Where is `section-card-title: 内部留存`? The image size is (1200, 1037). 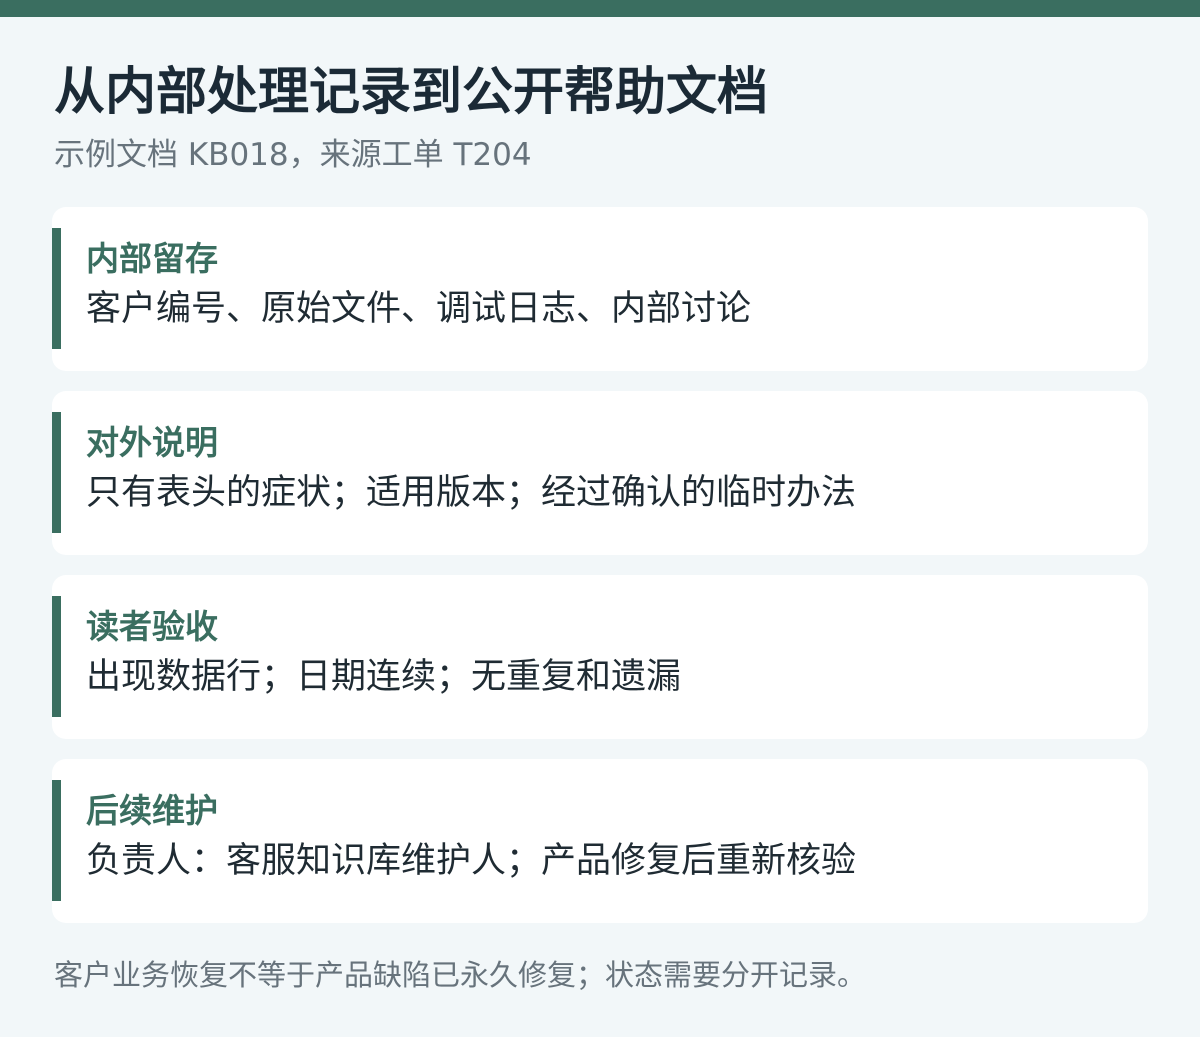
section-card-title: 内部留存 is located at coordinates (152, 258).